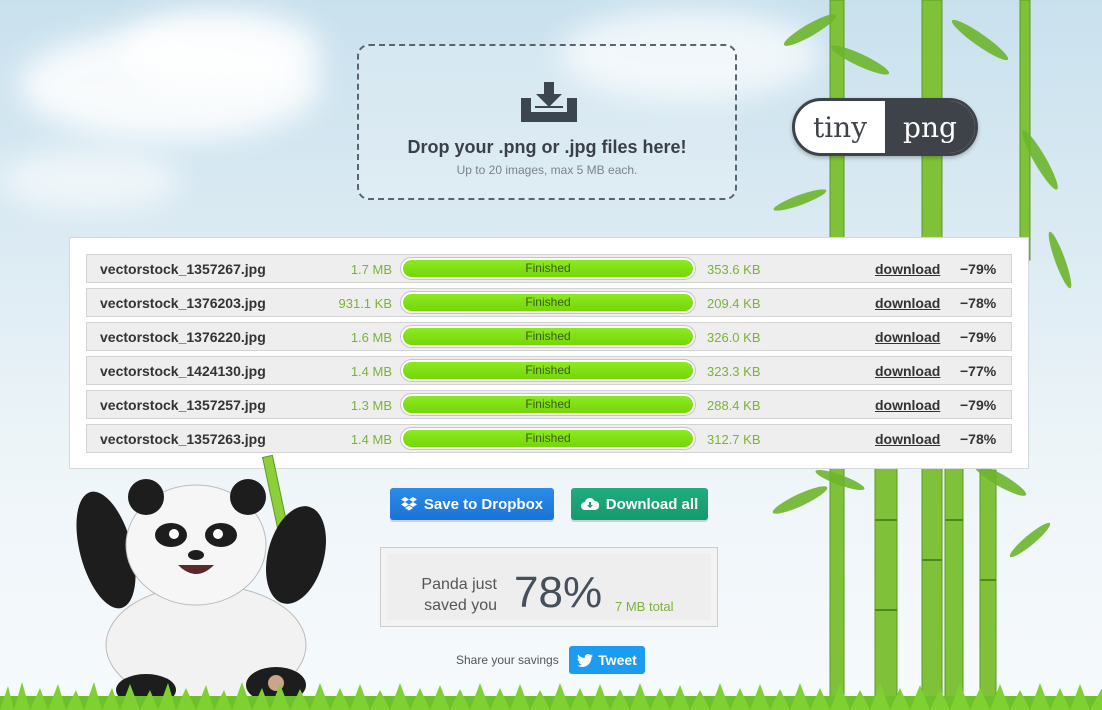 The height and width of the screenshot is (710, 1102). What do you see at coordinates (734, 303) in the screenshot?
I see `compressed-size: 209.4 KB` at bounding box center [734, 303].